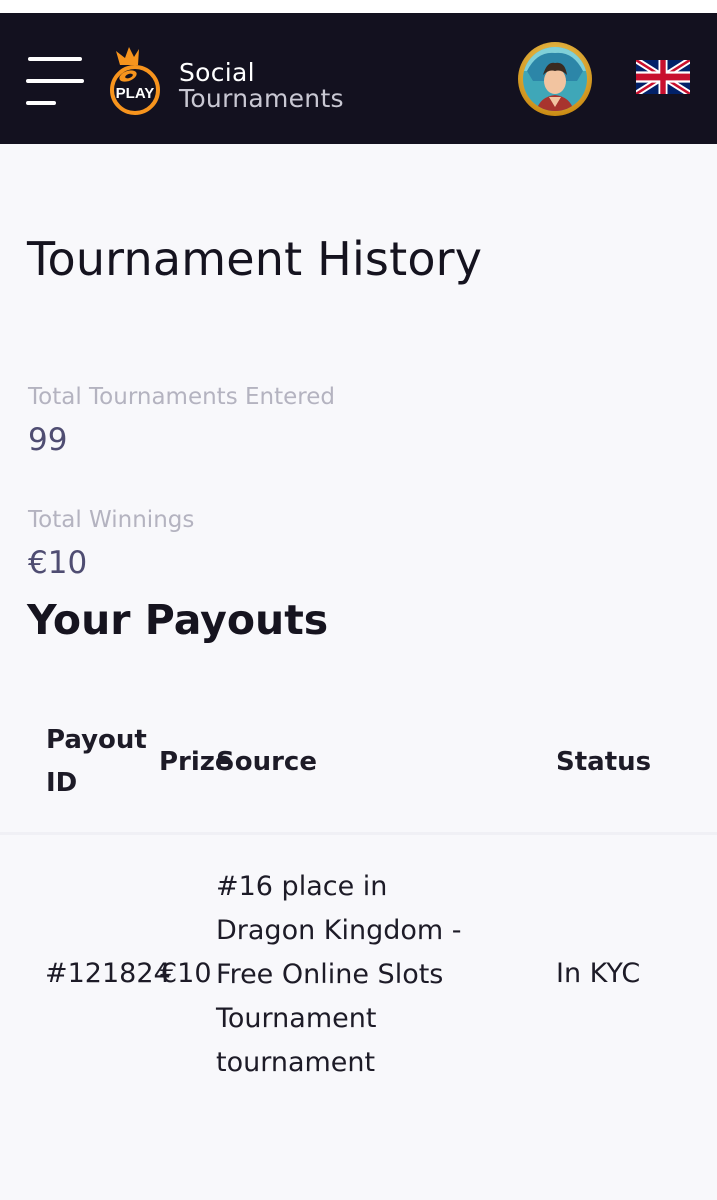  I want to click on payout-id-cell: #121824, so click(108, 973).